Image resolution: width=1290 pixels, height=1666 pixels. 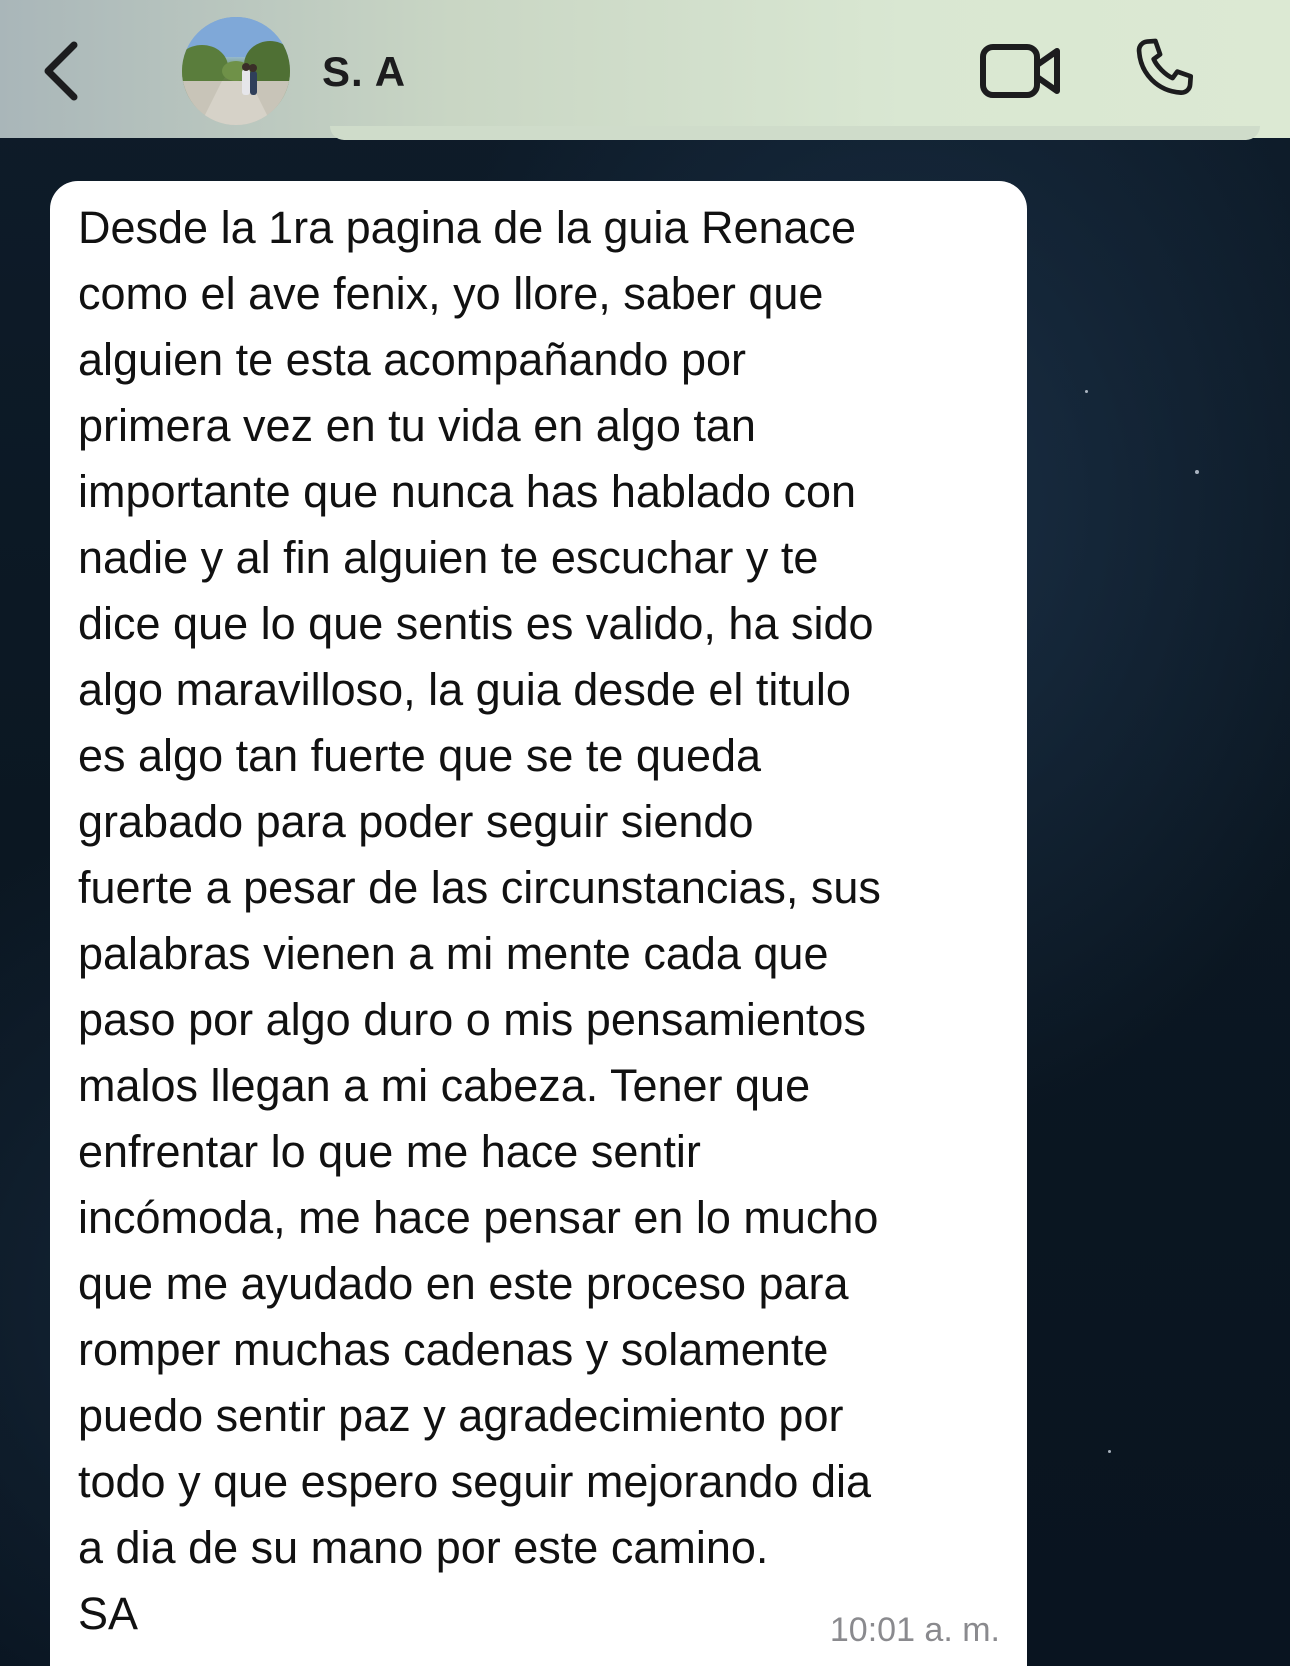 What do you see at coordinates (645, 69) in the screenshot?
I see `chat-header: S. A` at bounding box center [645, 69].